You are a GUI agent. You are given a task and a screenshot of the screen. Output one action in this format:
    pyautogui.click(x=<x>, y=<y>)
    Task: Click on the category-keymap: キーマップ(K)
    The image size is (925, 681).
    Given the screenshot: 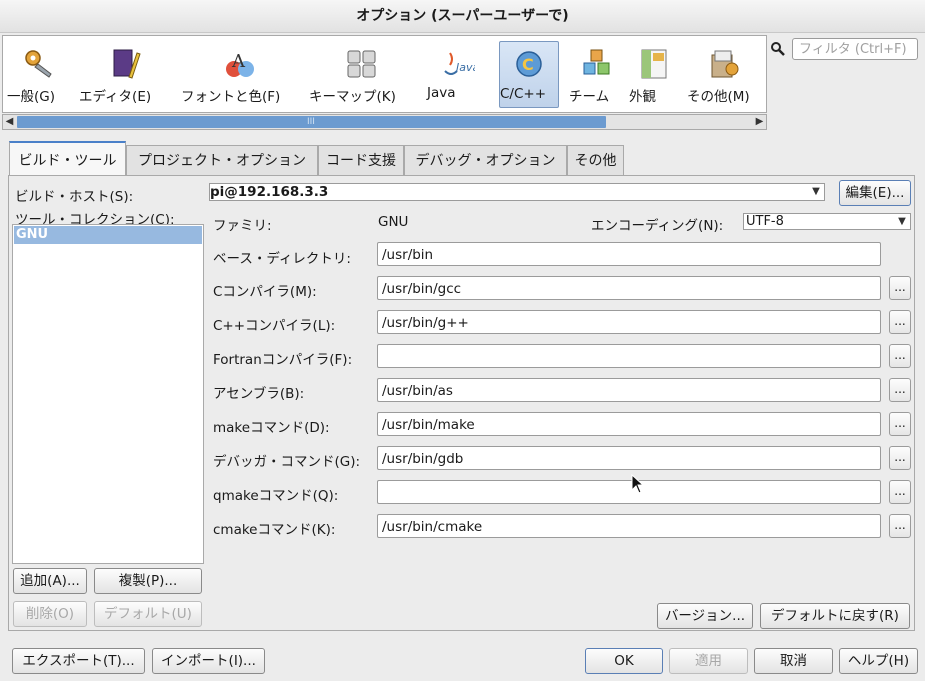 What is the action you would take?
    pyautogui.click(x=362, y=73)
    